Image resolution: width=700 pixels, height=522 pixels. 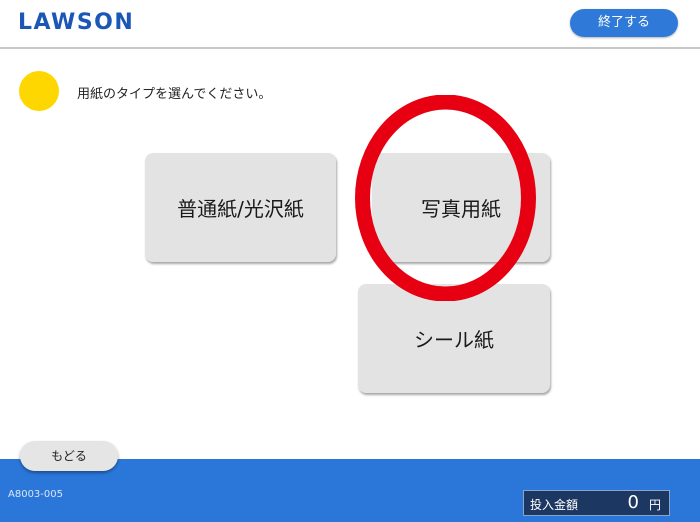 I want to click on amount-label: 投入金額, so click(x=554, y=505).